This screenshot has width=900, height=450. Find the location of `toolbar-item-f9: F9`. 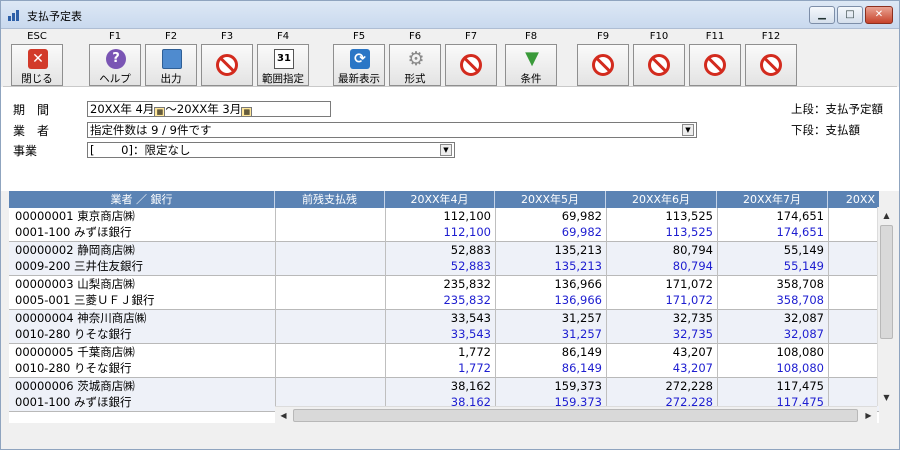

toolbar-item-f9: F9 is located at coordinates (603, 58).